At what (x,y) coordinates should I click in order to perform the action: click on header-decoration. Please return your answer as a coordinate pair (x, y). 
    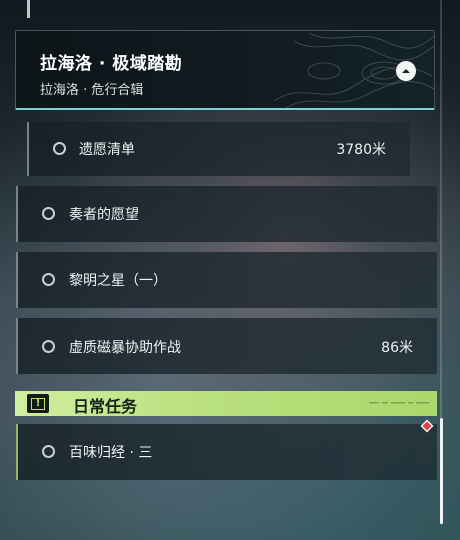
    Looking at the image, I should click on (399, 403).